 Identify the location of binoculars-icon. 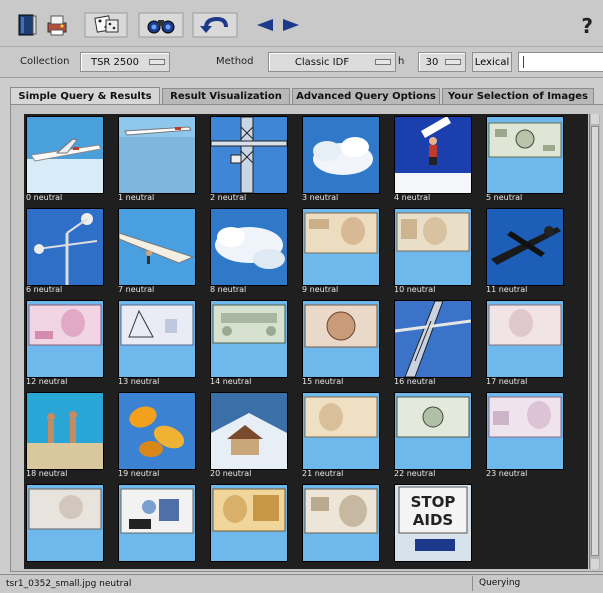
(161, 25).